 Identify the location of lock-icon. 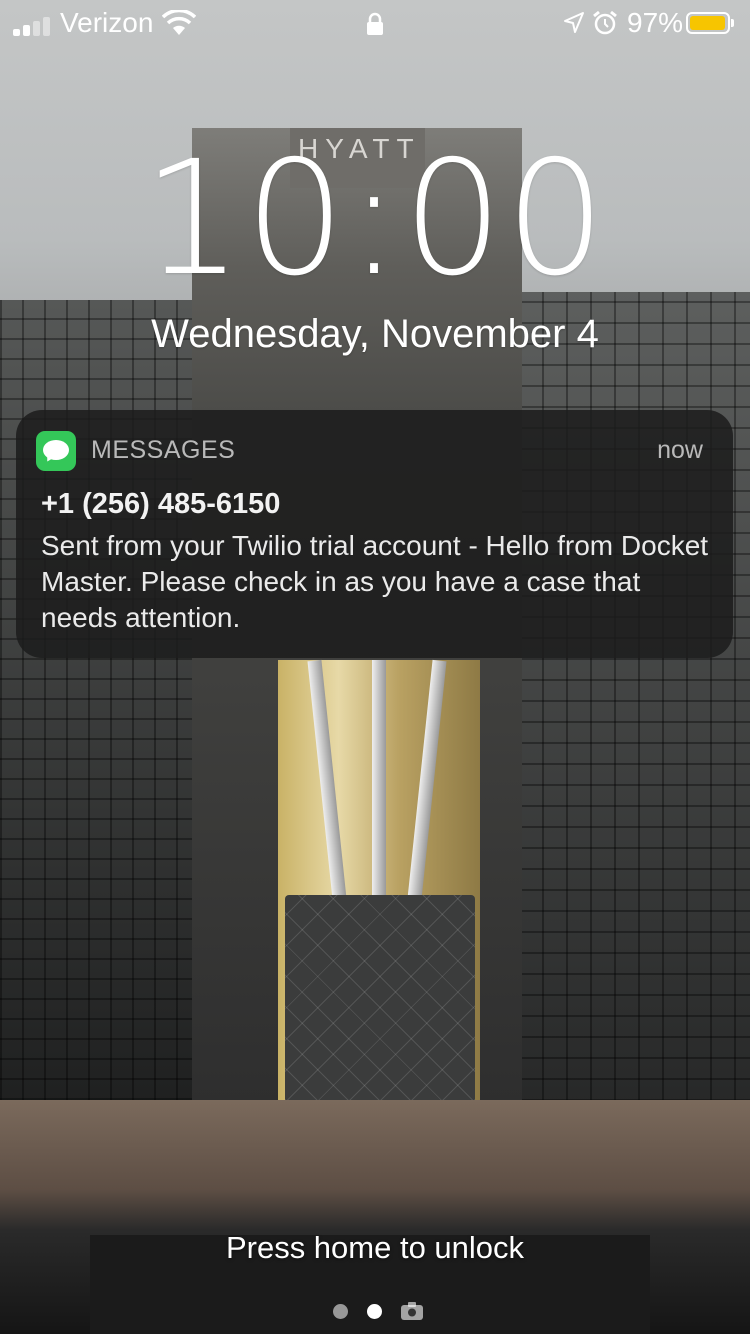
(375, 23).